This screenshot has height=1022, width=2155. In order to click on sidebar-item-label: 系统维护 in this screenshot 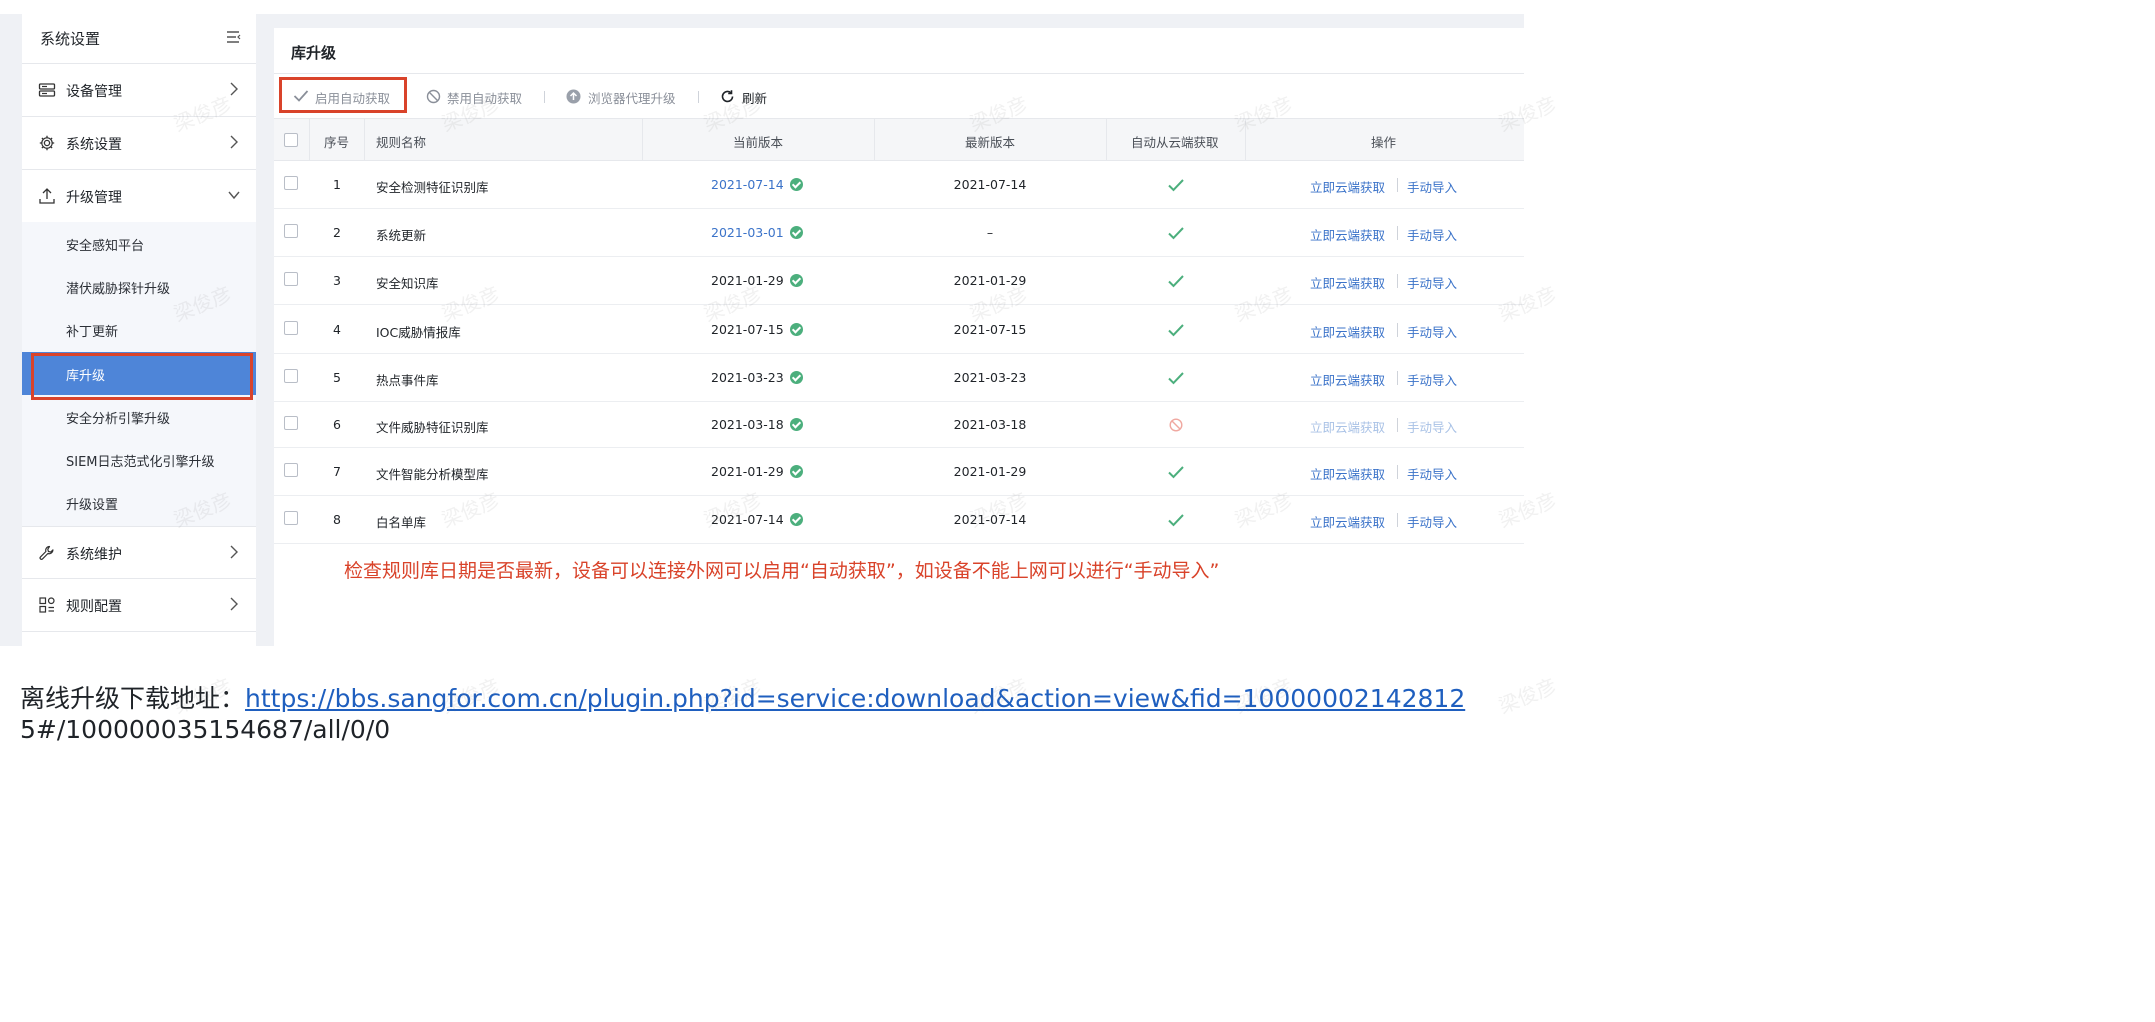, I will do `click(94, 555)`.